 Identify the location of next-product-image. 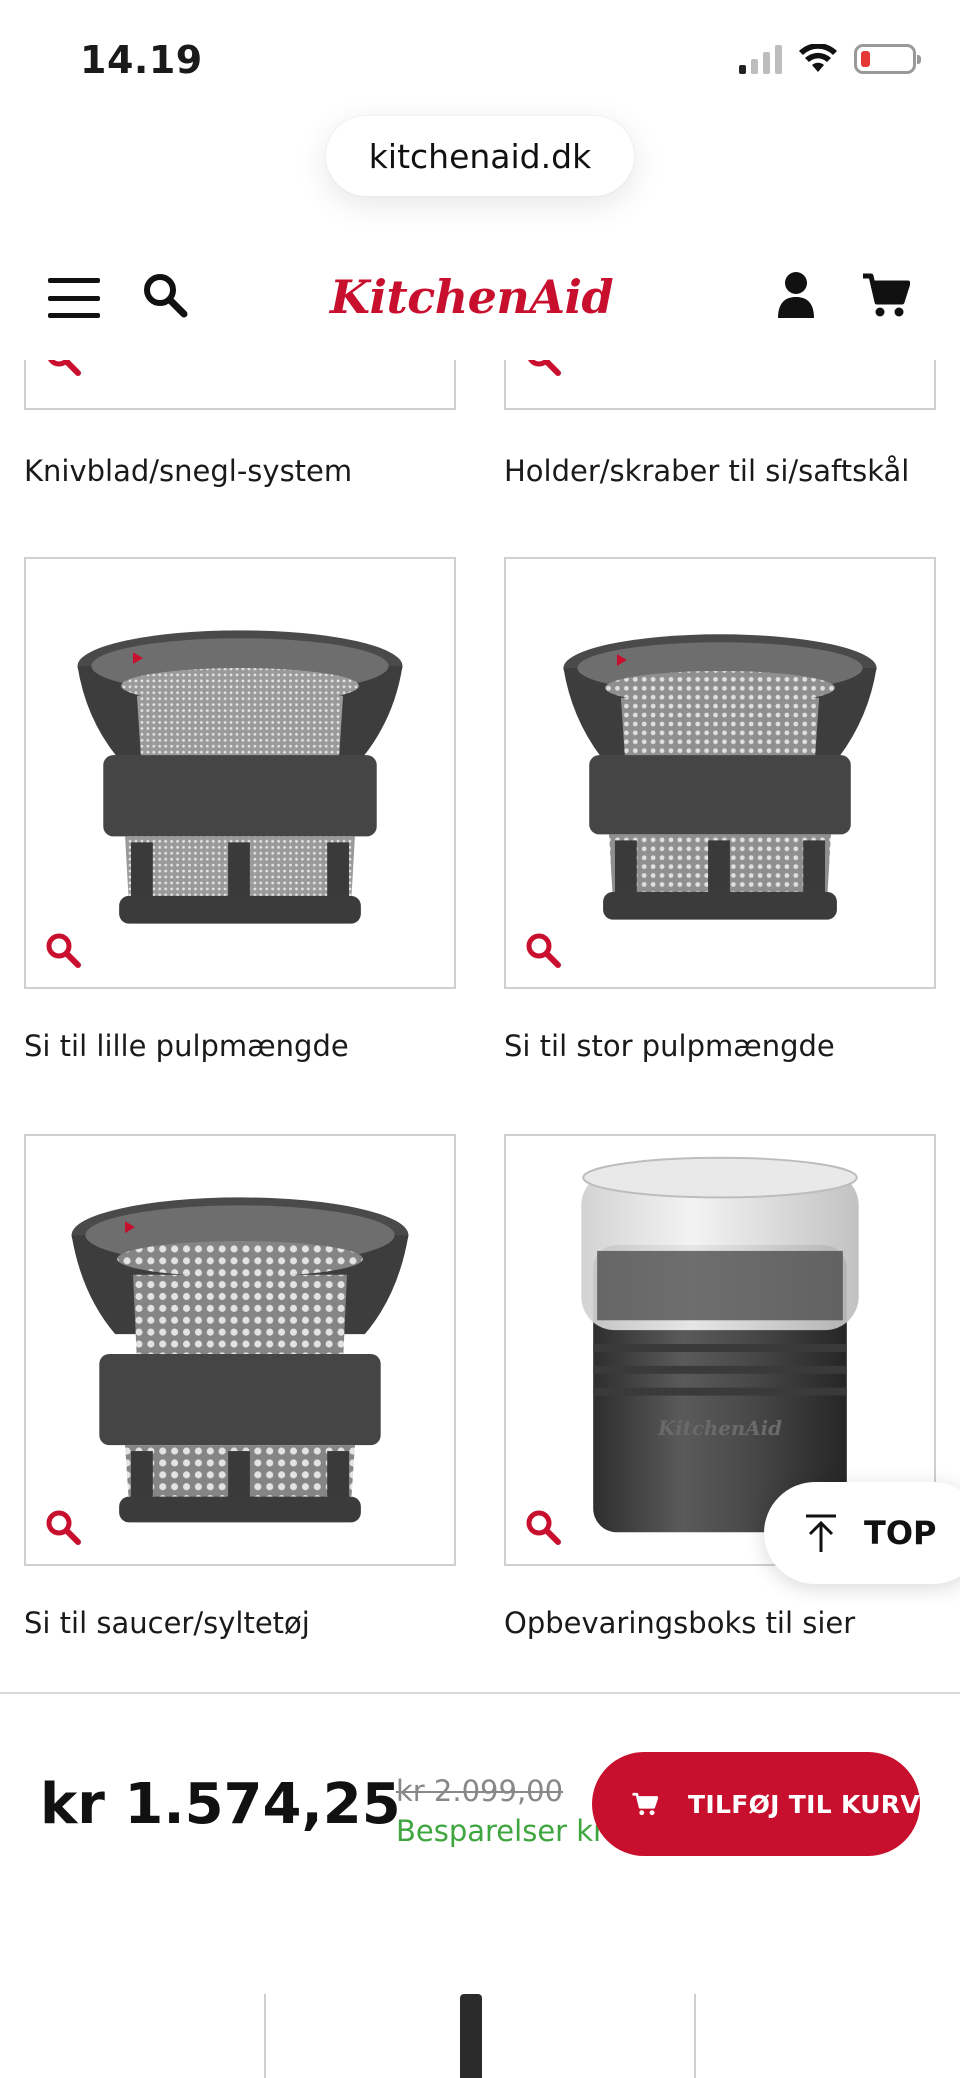
(480, 2036).